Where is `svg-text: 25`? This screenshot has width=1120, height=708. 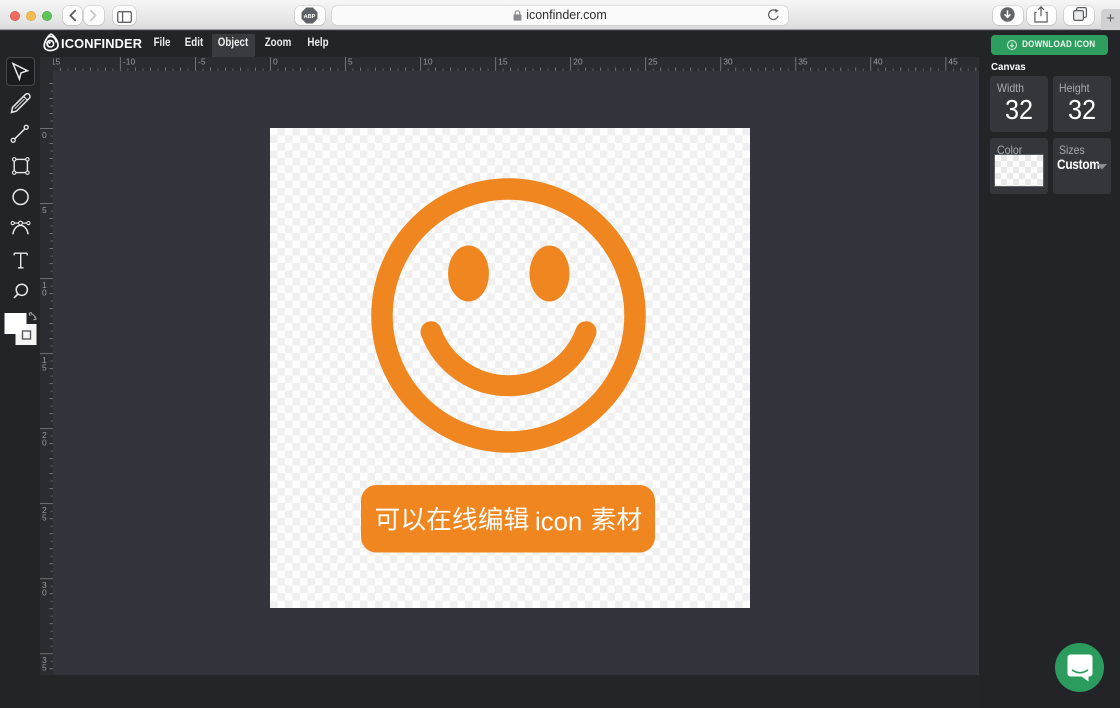
svg-text: 25 is located at coordinates (653, 62).